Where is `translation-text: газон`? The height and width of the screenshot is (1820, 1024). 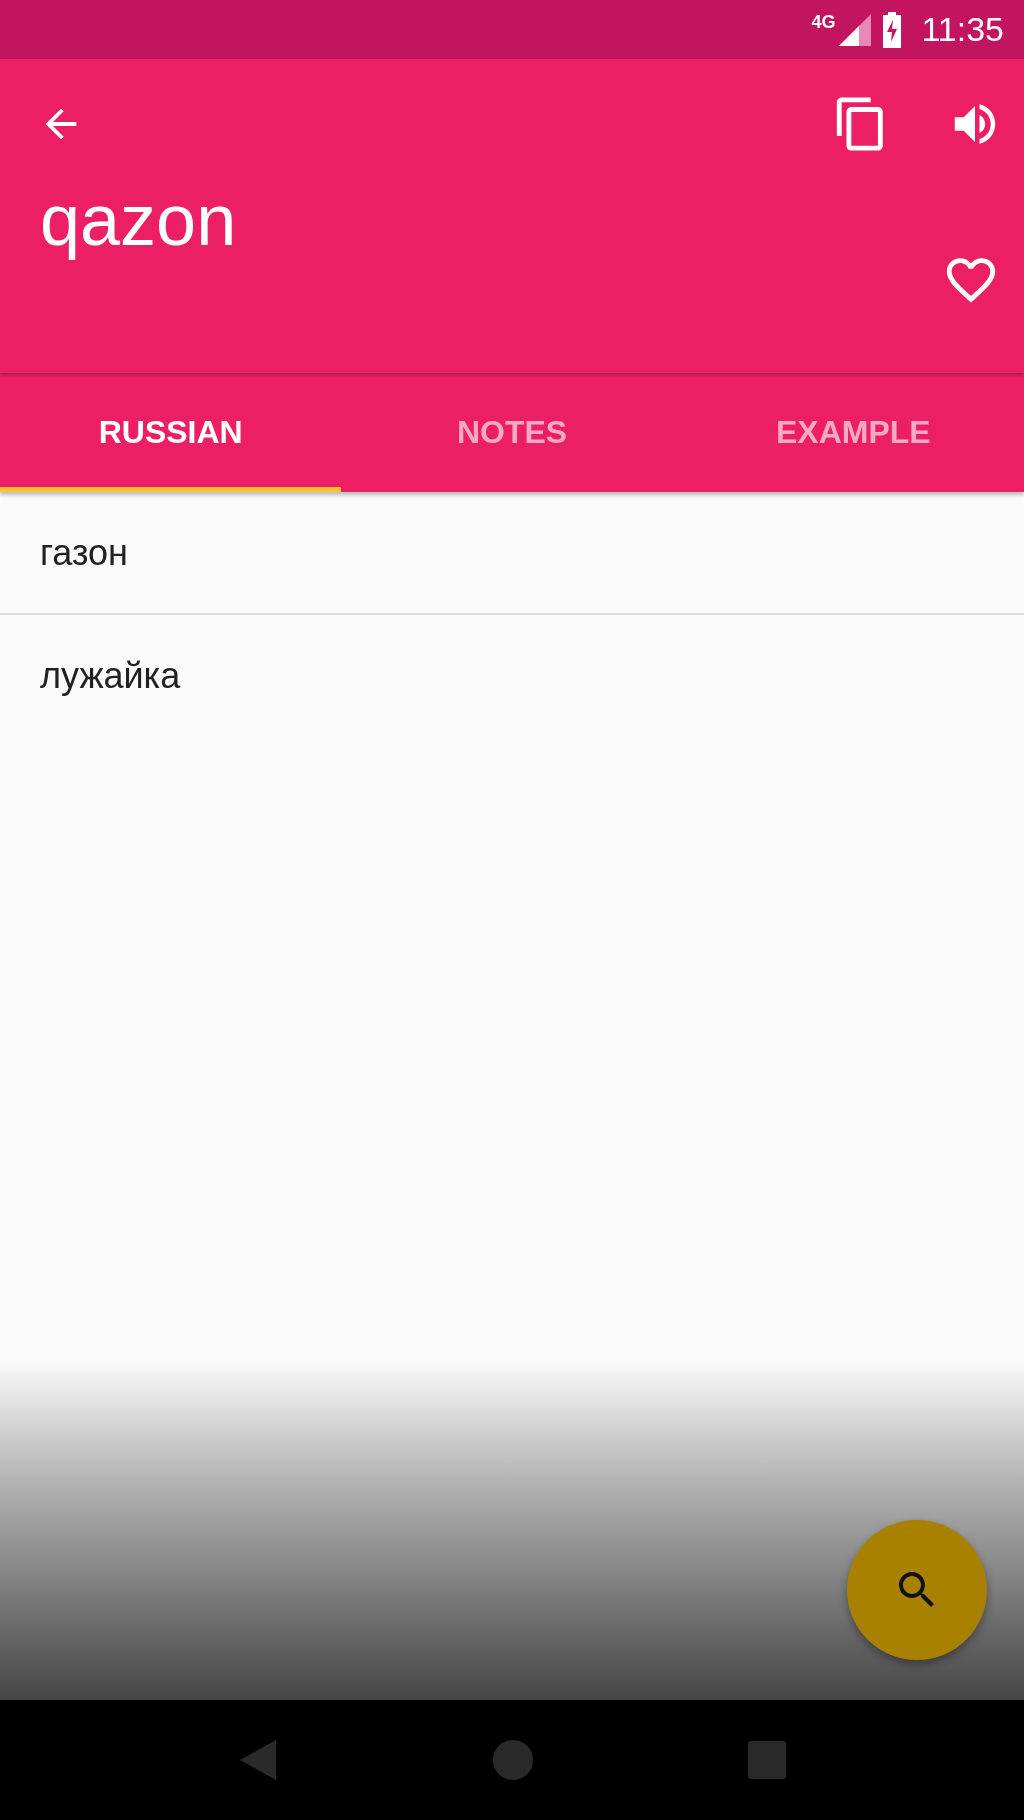
translation-text: газон is located at coordinates (84, 552).